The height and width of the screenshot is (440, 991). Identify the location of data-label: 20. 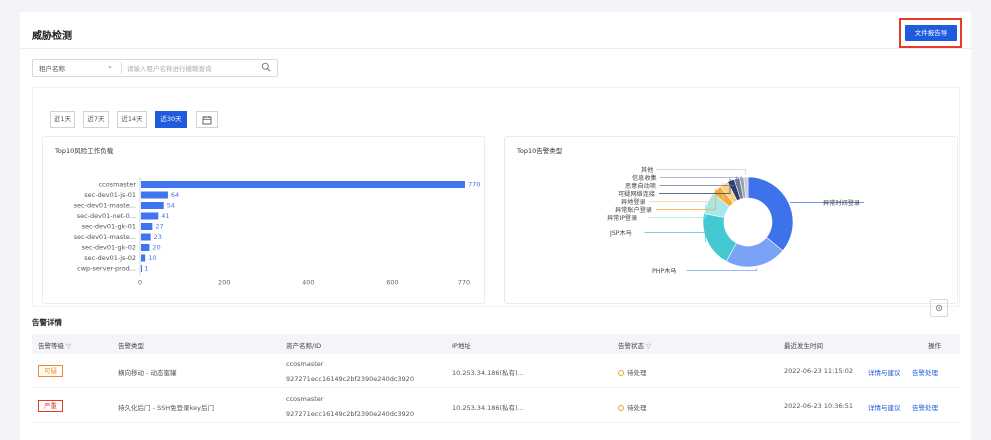
(156, 248).